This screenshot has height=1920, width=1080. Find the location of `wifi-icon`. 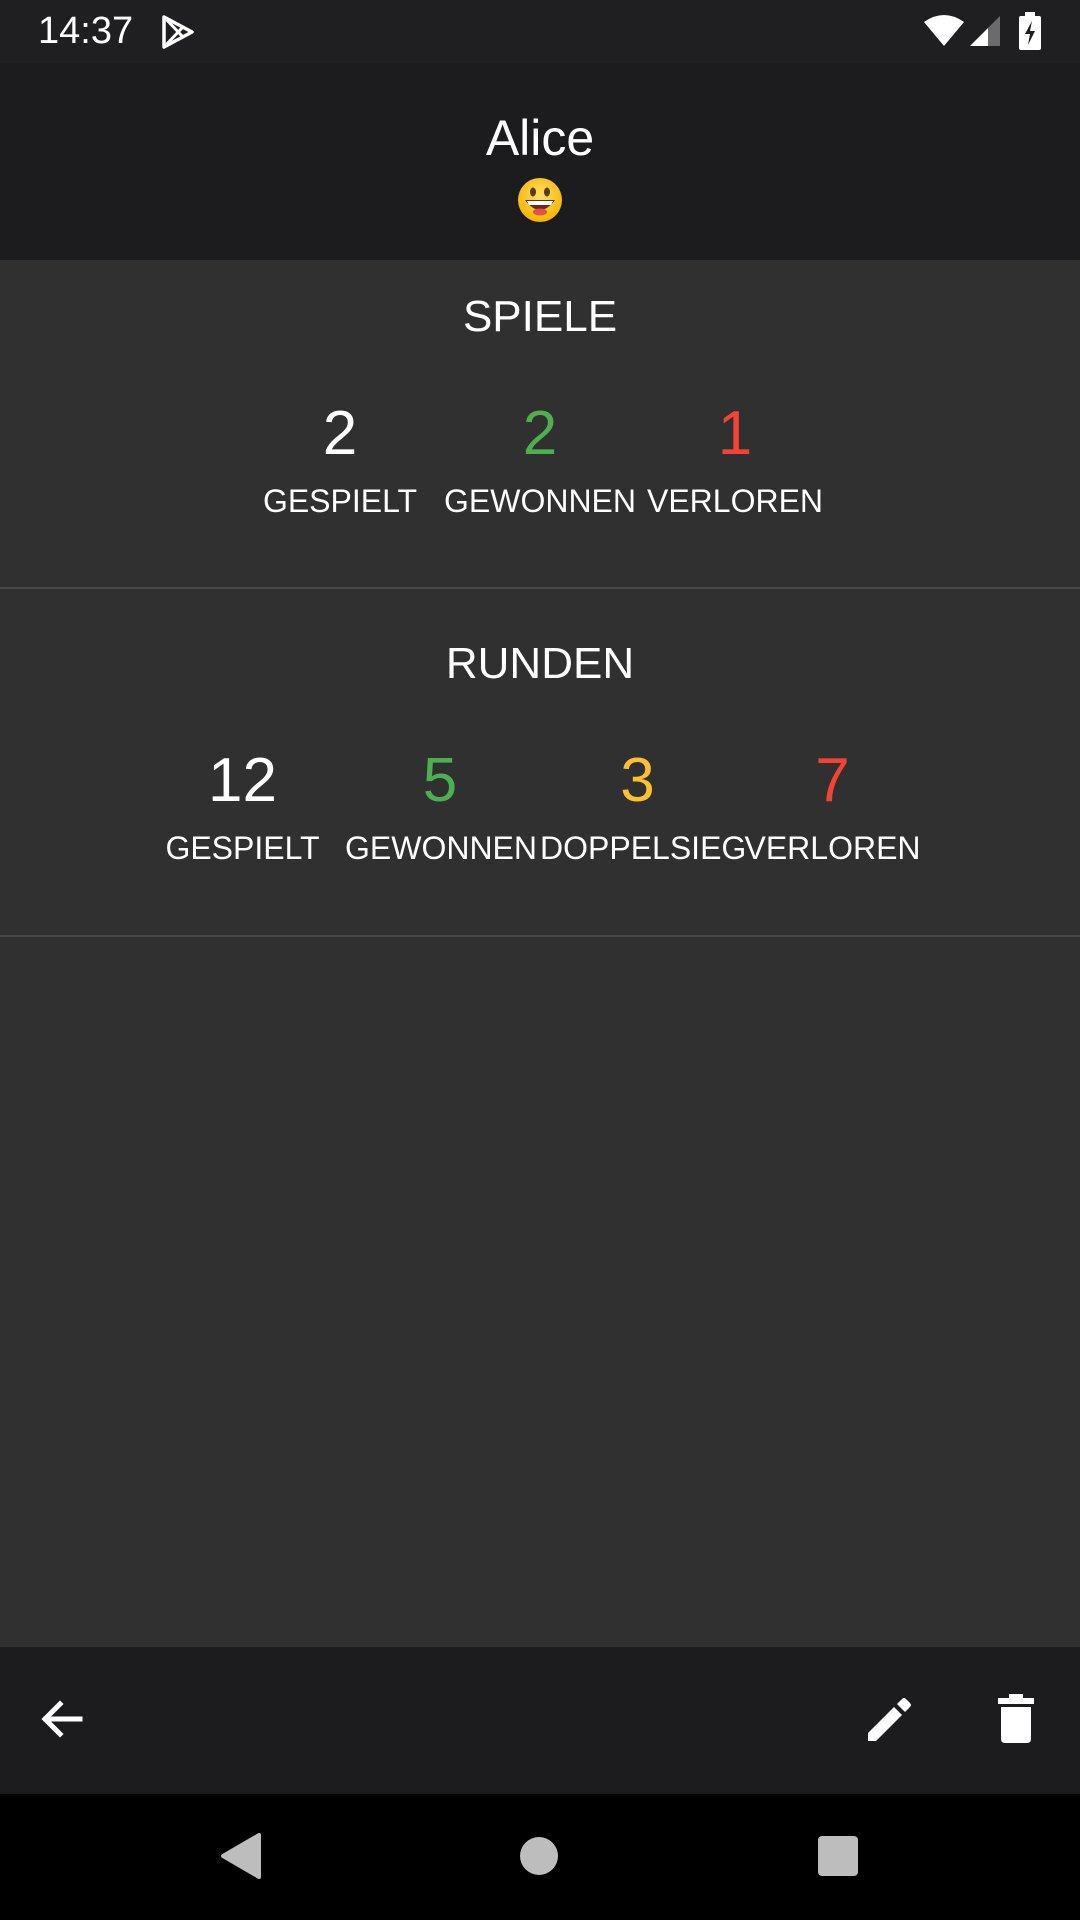

wifi-icon is located at coordinates (944, 33).